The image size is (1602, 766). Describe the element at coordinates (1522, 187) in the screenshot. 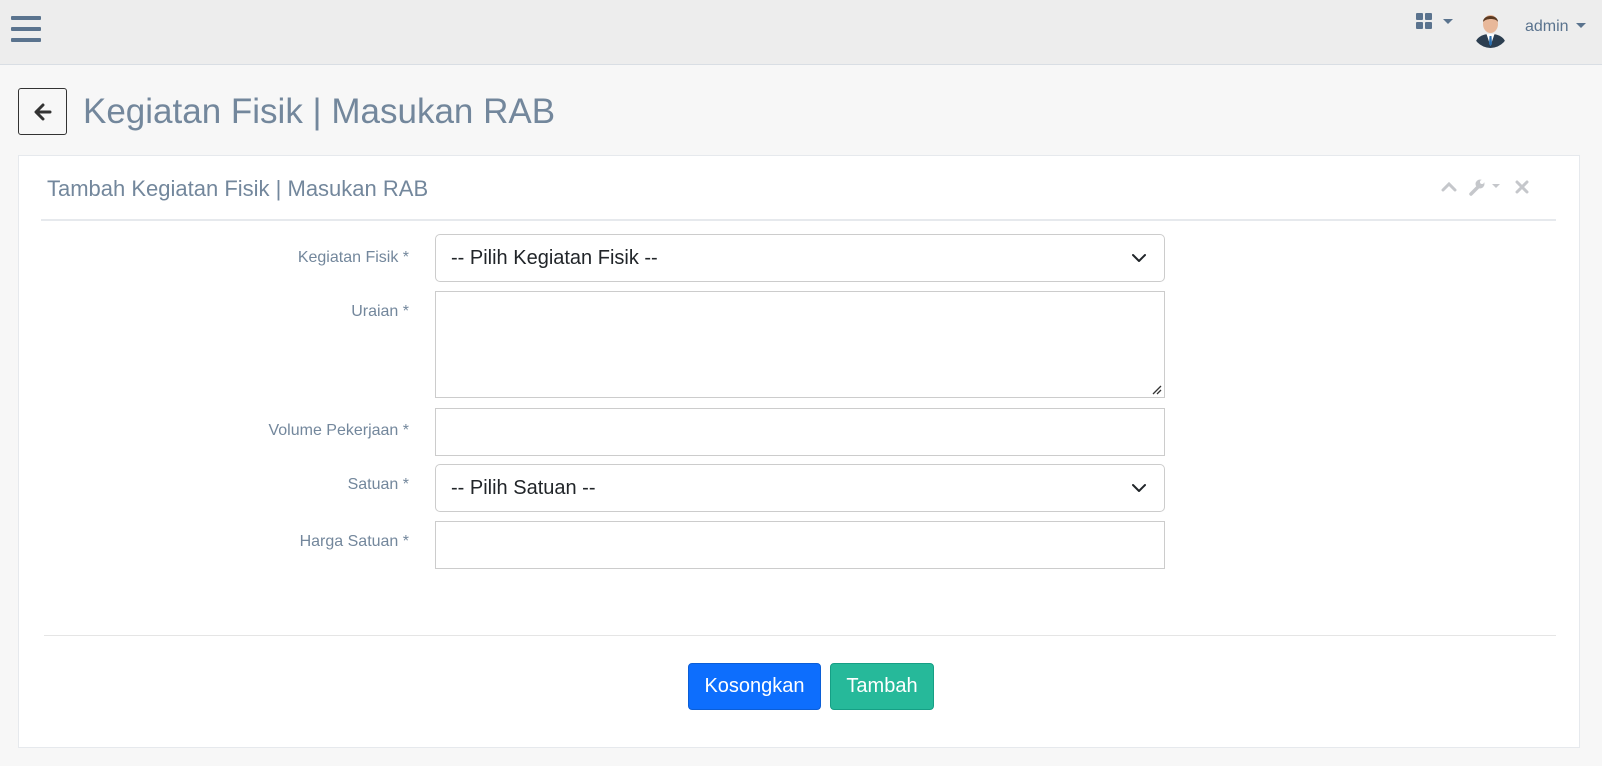

I see `close-icon` at that location.